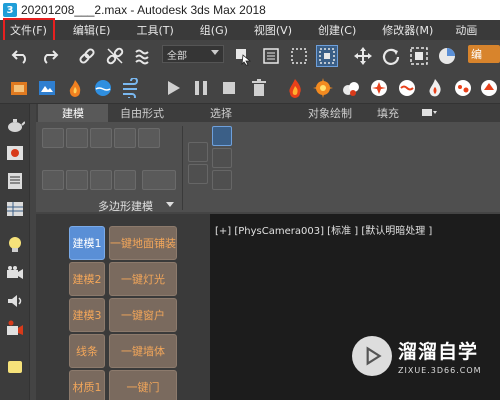 The width and height of the screenshot is (500, 400). I want to click on edge-mode-button, so click(77, 138).